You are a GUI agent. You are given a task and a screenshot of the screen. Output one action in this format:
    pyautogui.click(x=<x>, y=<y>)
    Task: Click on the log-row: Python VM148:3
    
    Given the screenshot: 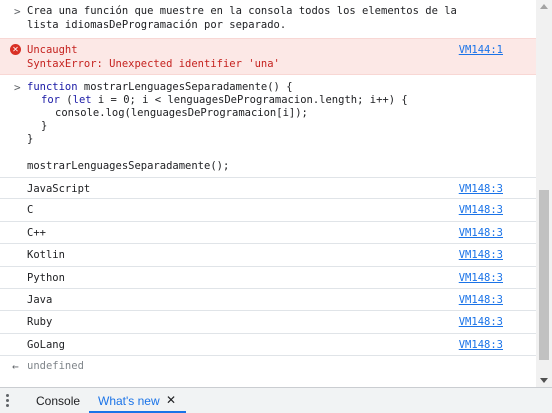 What is the action you would take?
    pyautogui.click(x=268, y=278)
    